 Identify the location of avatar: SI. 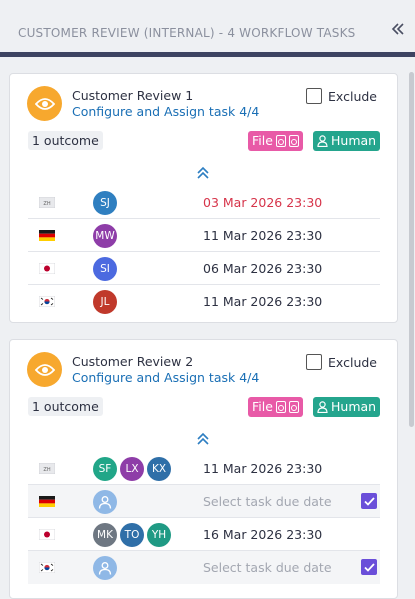
(105, 269).